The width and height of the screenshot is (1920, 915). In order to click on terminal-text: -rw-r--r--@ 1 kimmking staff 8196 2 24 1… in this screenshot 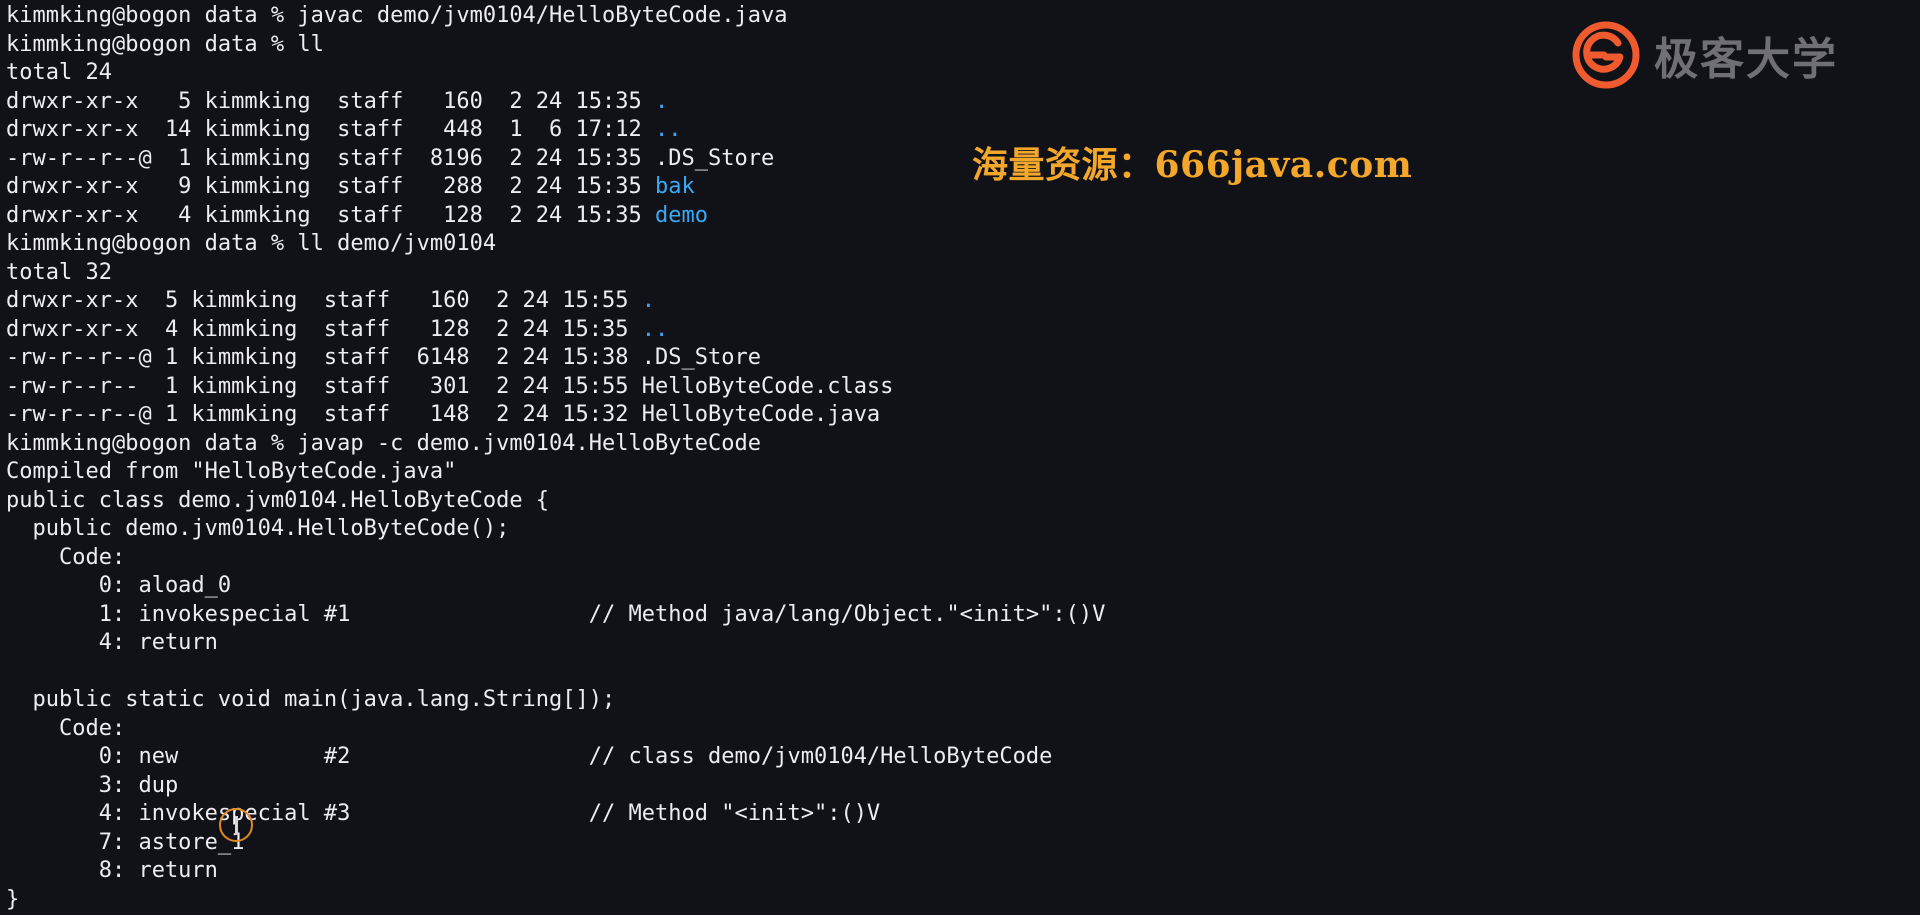, I will do `click(390, 158)`.